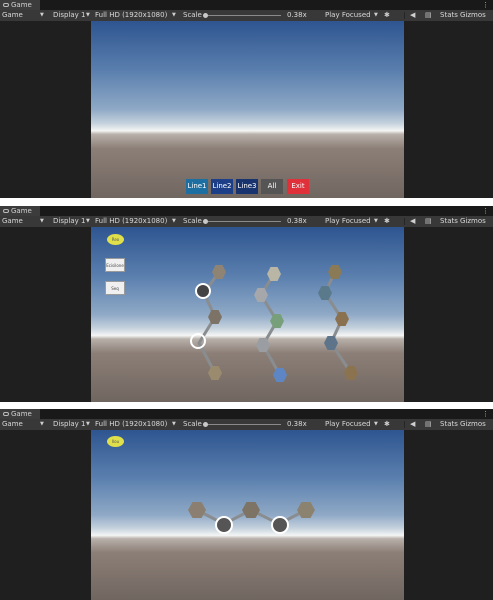 This screenshot has width=493, height=600. What do you see at coordinates (272, 186) in the screenshot?
I see `all-button: All` at bounding box center [272, 186].